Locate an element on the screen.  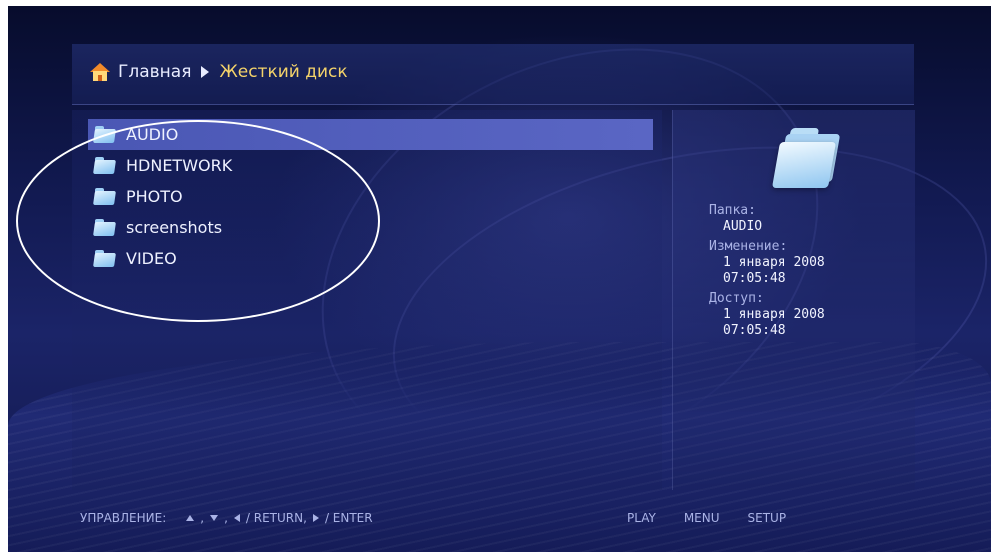
annotation-ellipse is located at coordinates (198, 221).